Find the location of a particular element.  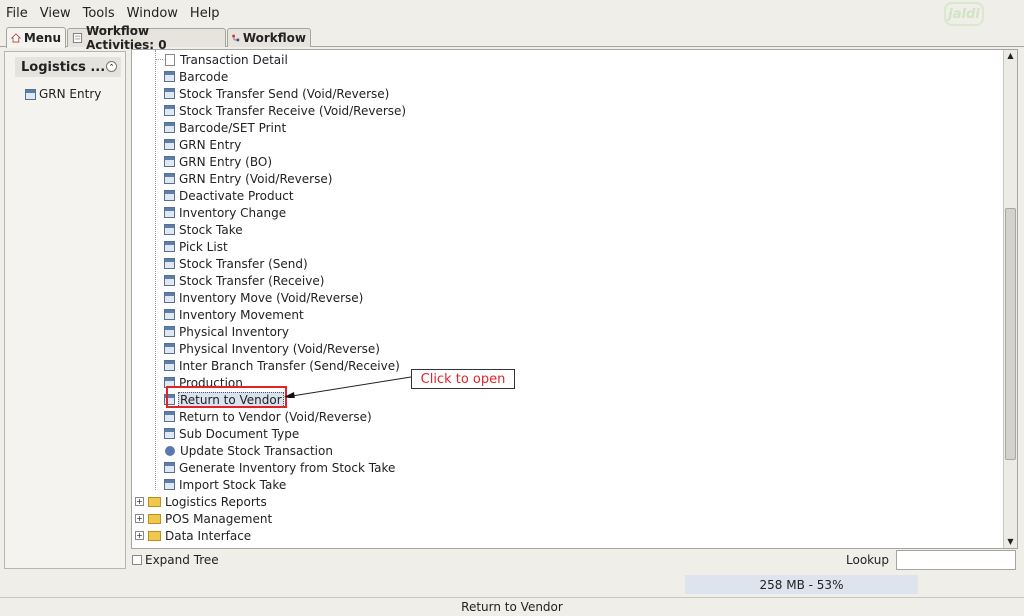

tree-item: Generate Inventory from Stock Take is located at coordinates (276, 467).